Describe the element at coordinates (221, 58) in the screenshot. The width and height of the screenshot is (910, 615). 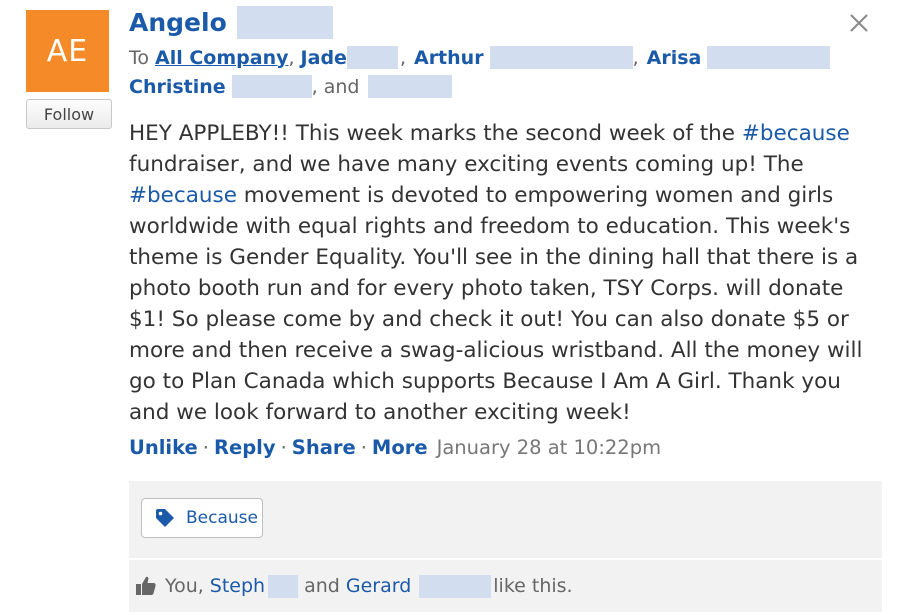
I see `recipient-group-link: All Company` at that location.